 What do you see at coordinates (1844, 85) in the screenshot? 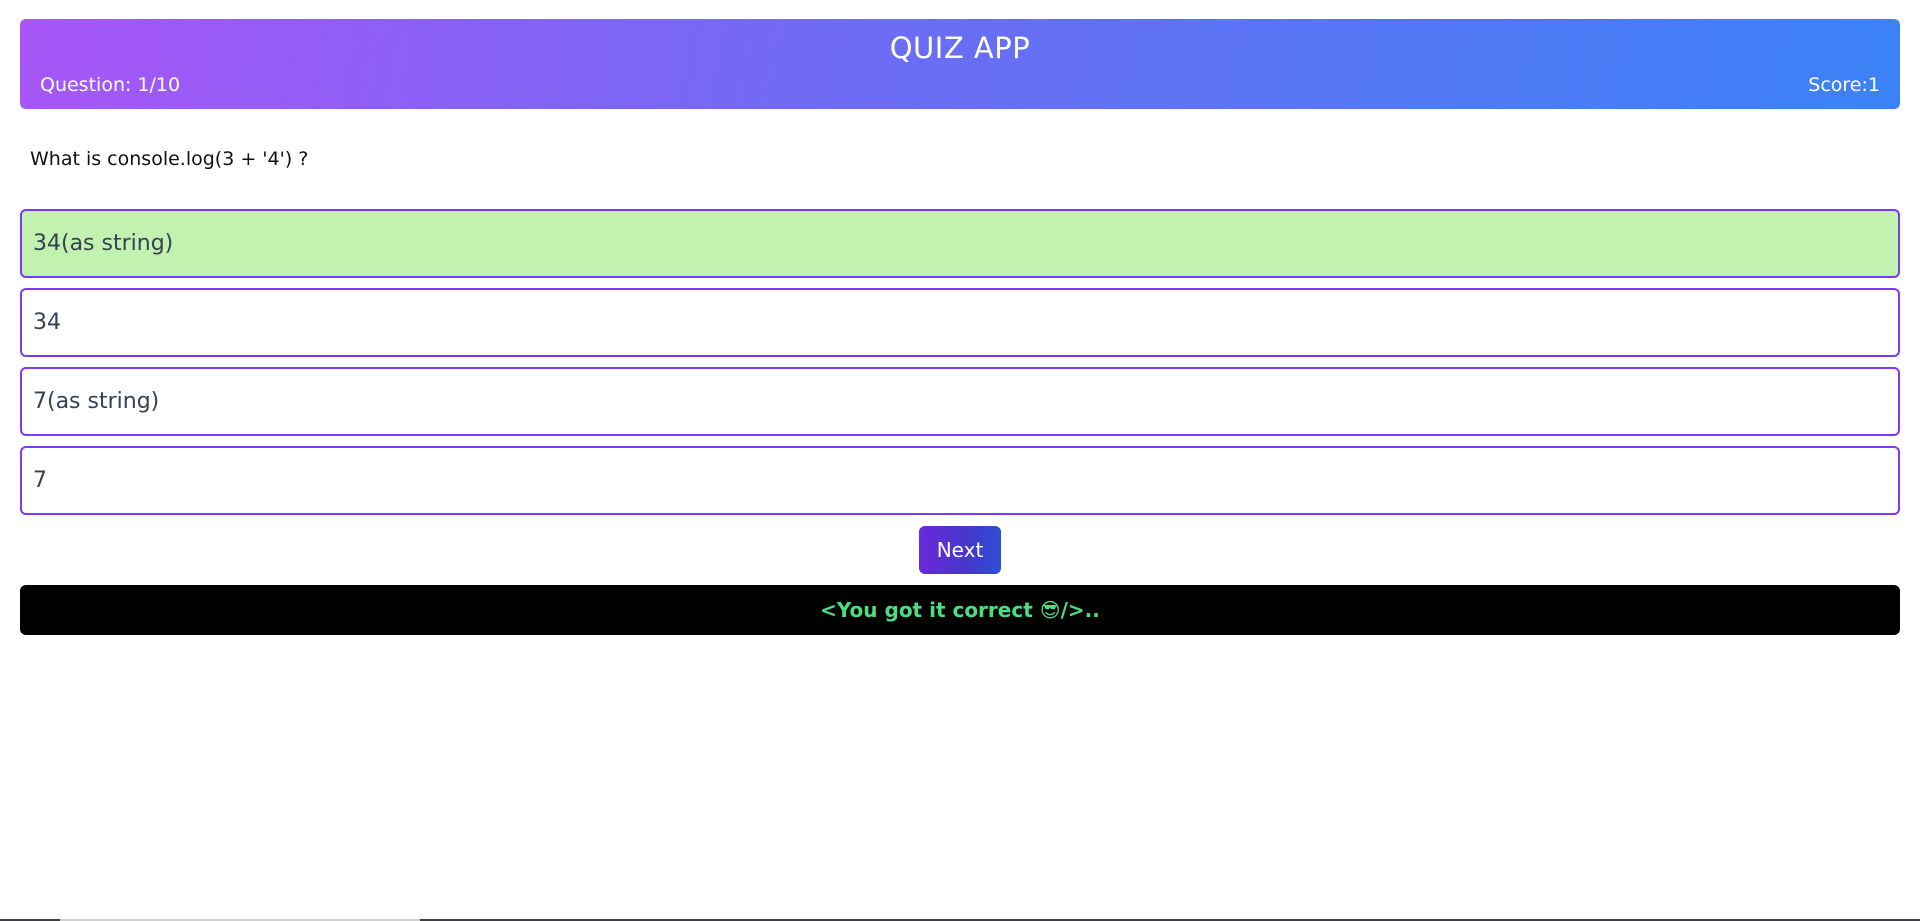
I see `score-display: Score:1` at bounding box center [1844, 85].